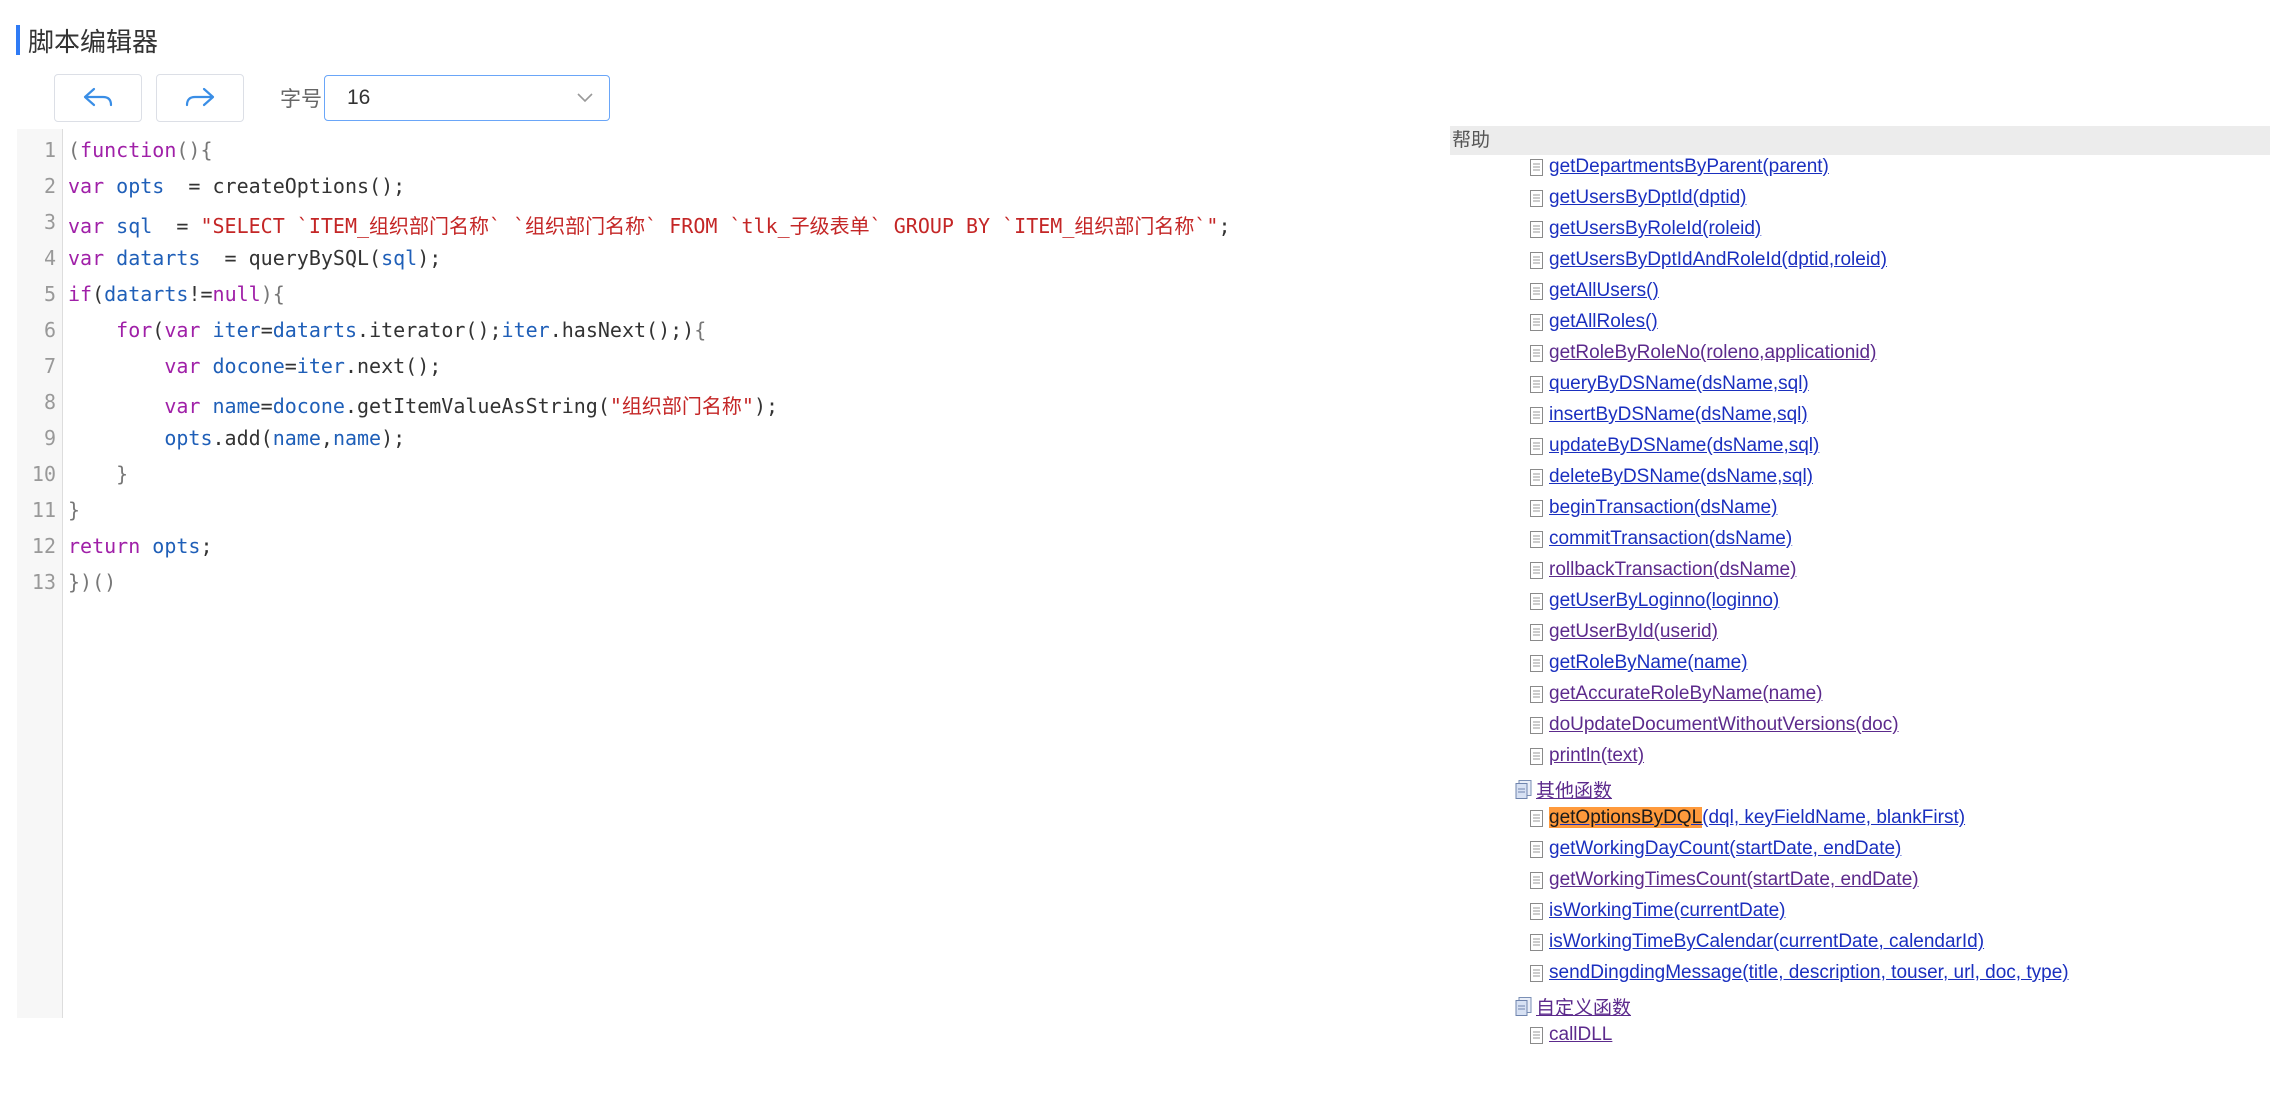 The height and width of the screenshot is (1106, 2270). I want to click on help-link: getUsersByRoleId(roleid), so click(1655, 229).